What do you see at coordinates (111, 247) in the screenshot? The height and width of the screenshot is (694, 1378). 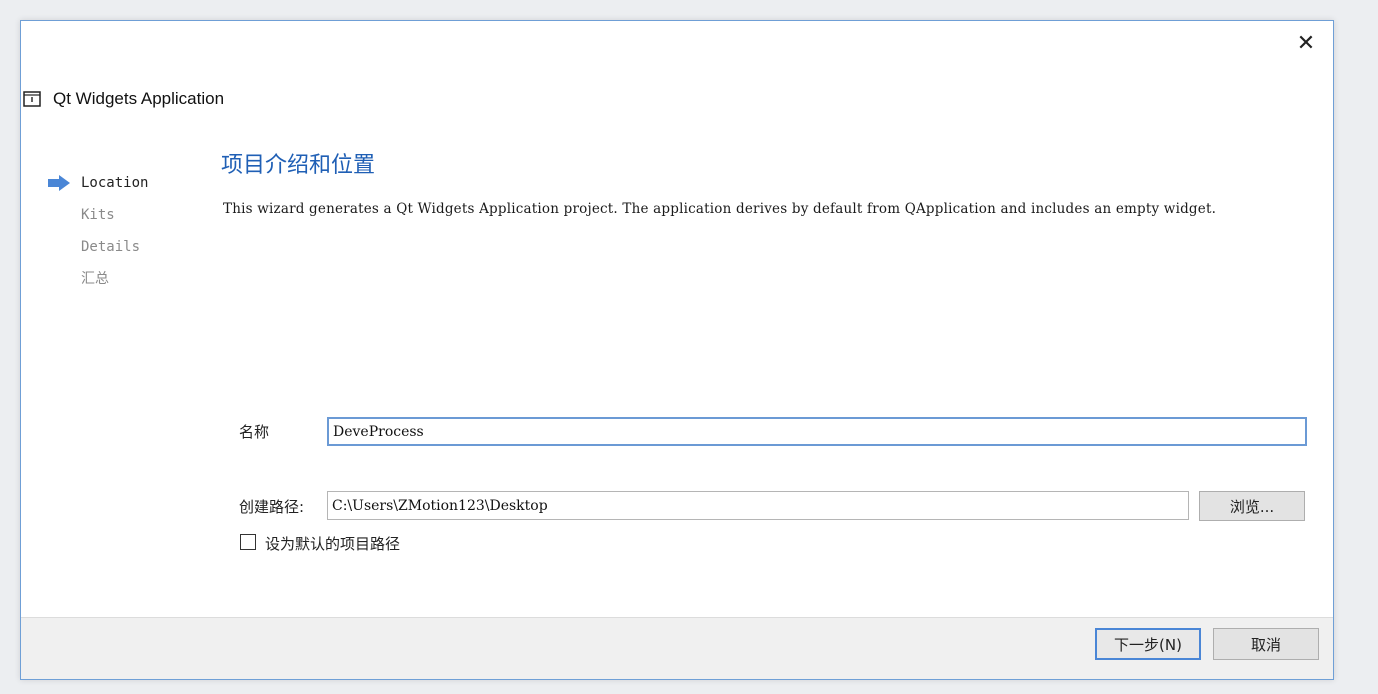 I see `step-label: Details` at bounding box center [111, 247].